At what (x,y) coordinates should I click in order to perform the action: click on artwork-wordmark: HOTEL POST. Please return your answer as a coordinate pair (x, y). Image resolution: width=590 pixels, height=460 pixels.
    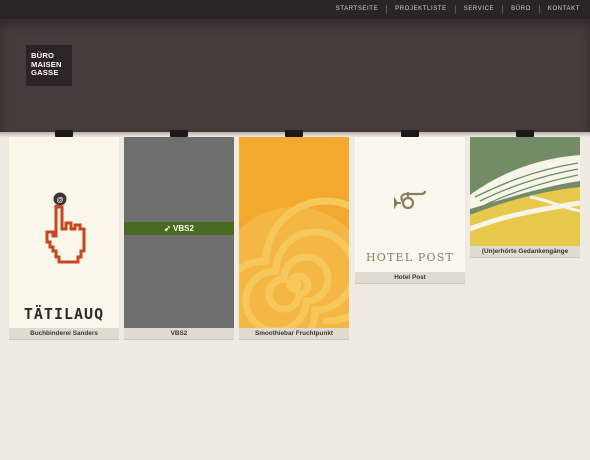
    Looking at the image, I should click on (410, 257).